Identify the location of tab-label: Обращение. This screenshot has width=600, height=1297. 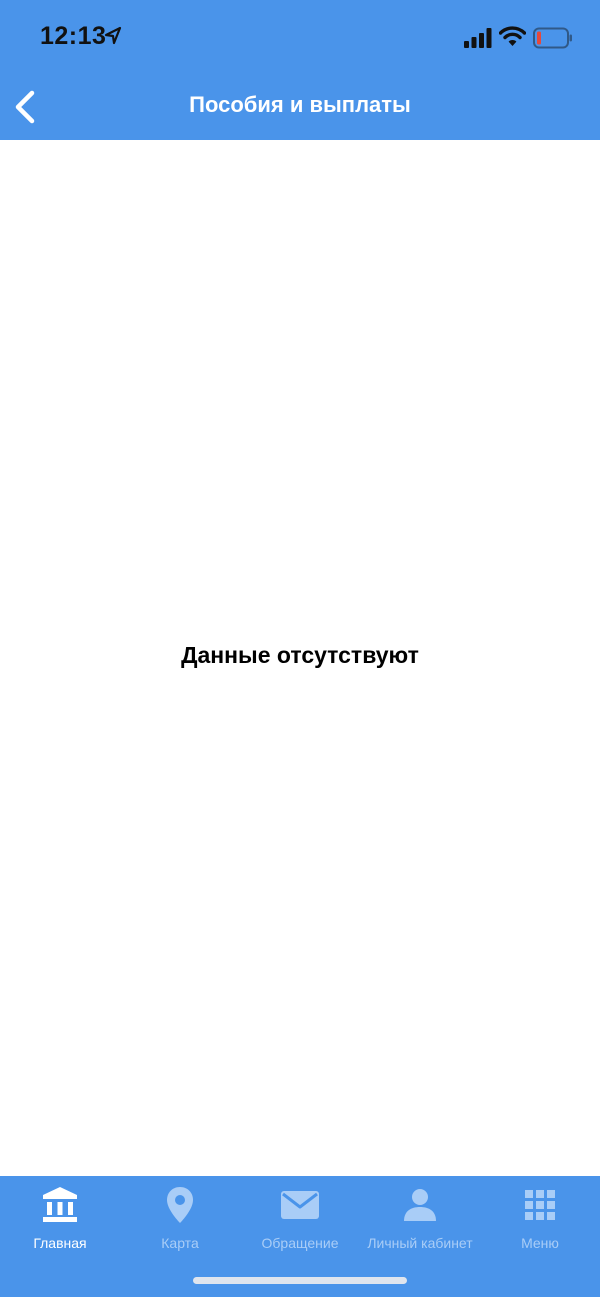
(300, 1243).